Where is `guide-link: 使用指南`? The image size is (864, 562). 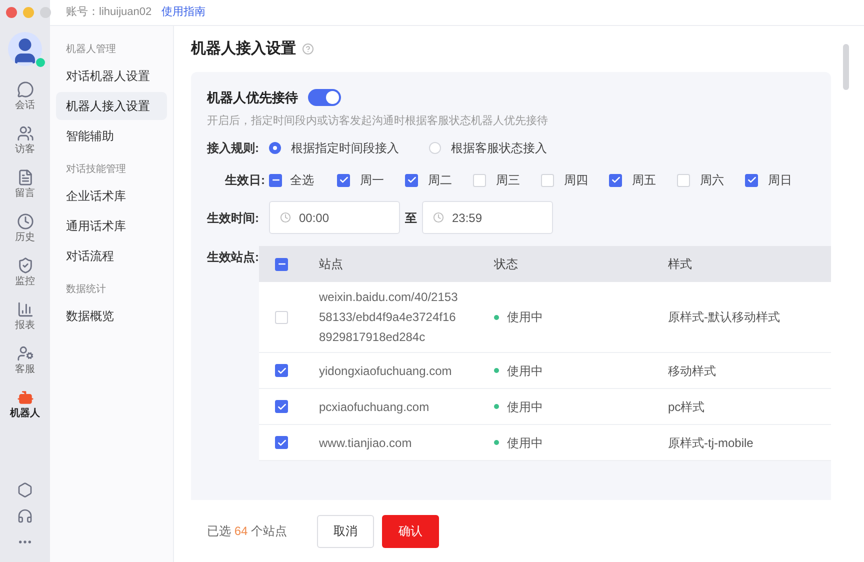
guide-link: 使用指南 is located at coordinates (184, 12).